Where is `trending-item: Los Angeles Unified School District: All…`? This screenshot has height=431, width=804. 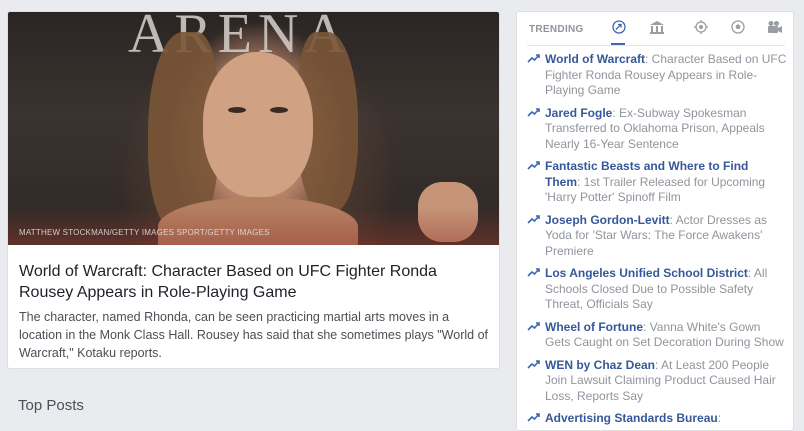
trending-item: Los Angeles Unified School District: All… is located at coordinates (657, 289).